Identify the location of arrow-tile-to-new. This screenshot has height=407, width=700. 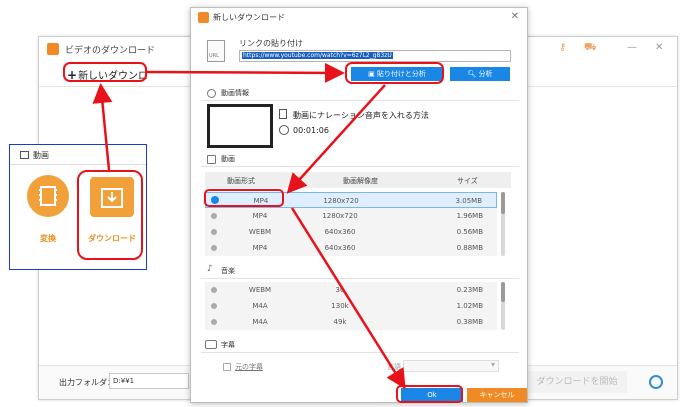
(102, 127).